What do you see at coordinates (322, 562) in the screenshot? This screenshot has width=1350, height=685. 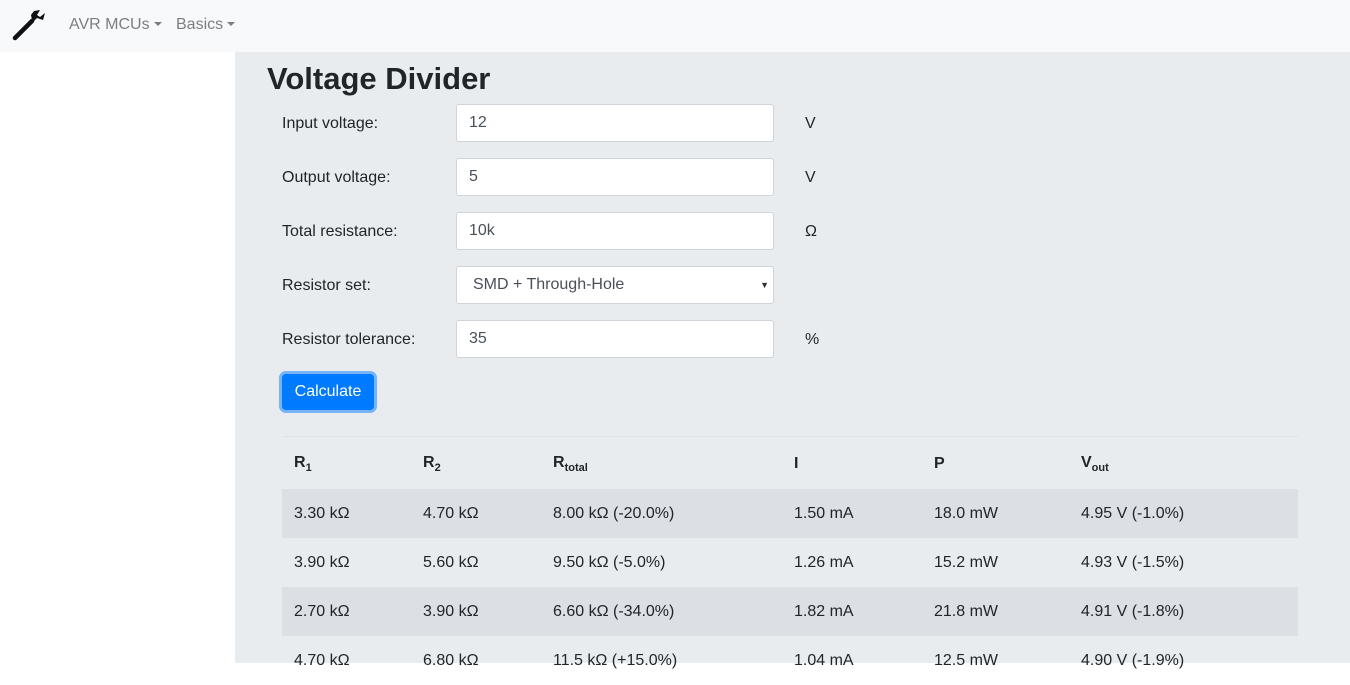 I see `cell-r1: 3.90 kΩ` at bounding box center [322, 562].